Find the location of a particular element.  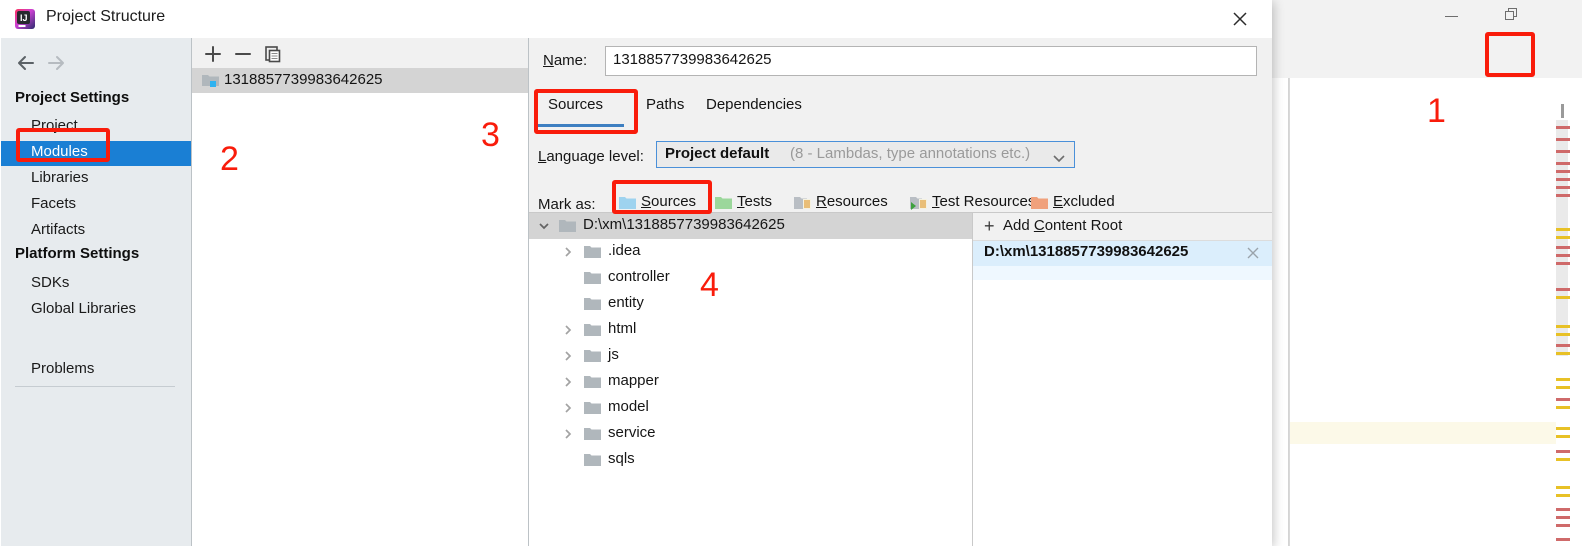

intellij-logo-icon: IJ is located at coordinates (25, 19).